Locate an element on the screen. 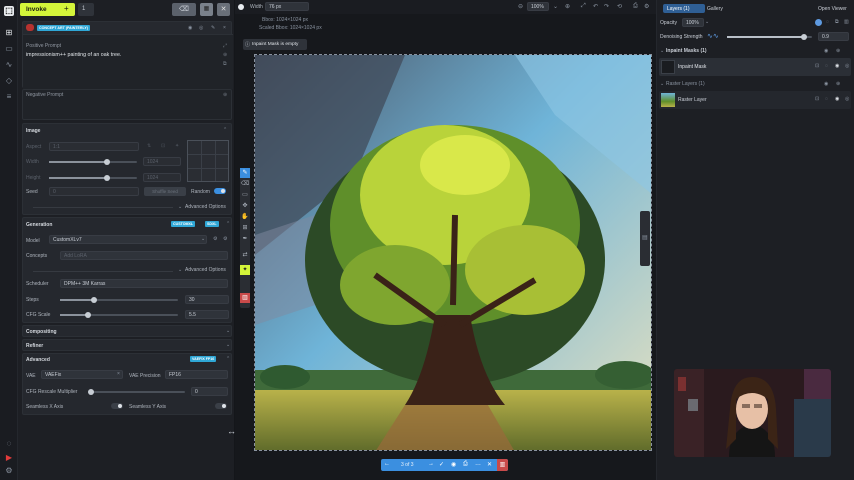 The height and width of the screenshot is (480, 854). image-section-title: Image is located at coordinates (33, 131).